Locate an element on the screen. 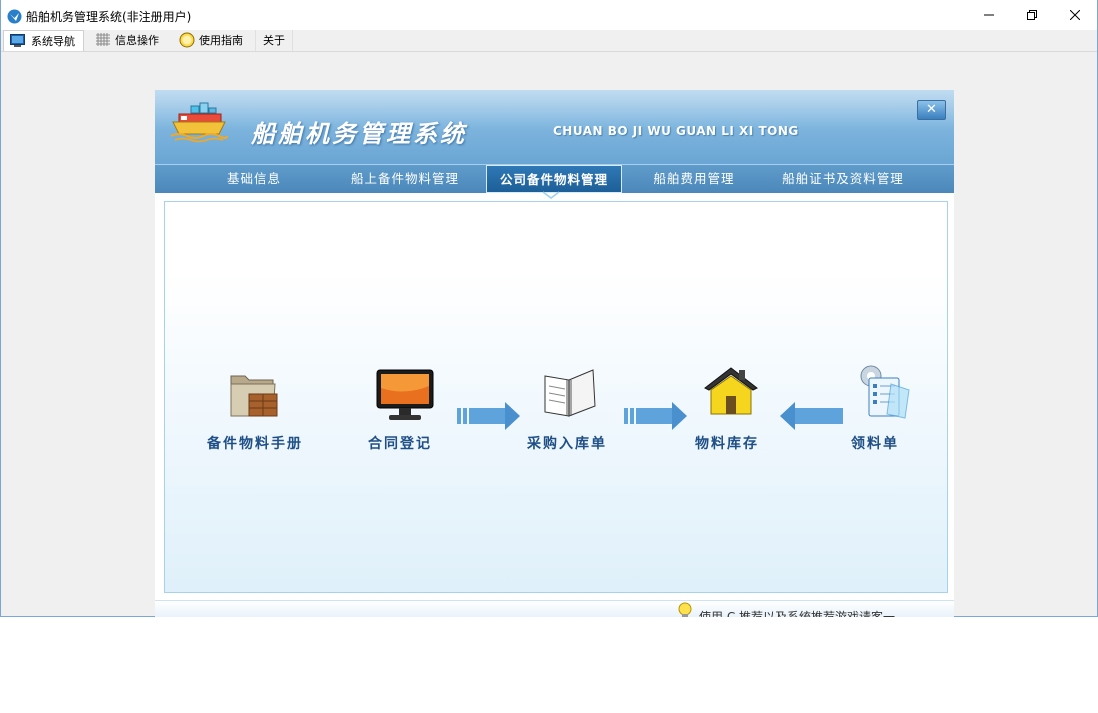  restore-button is located at coordinates (1032, 15).